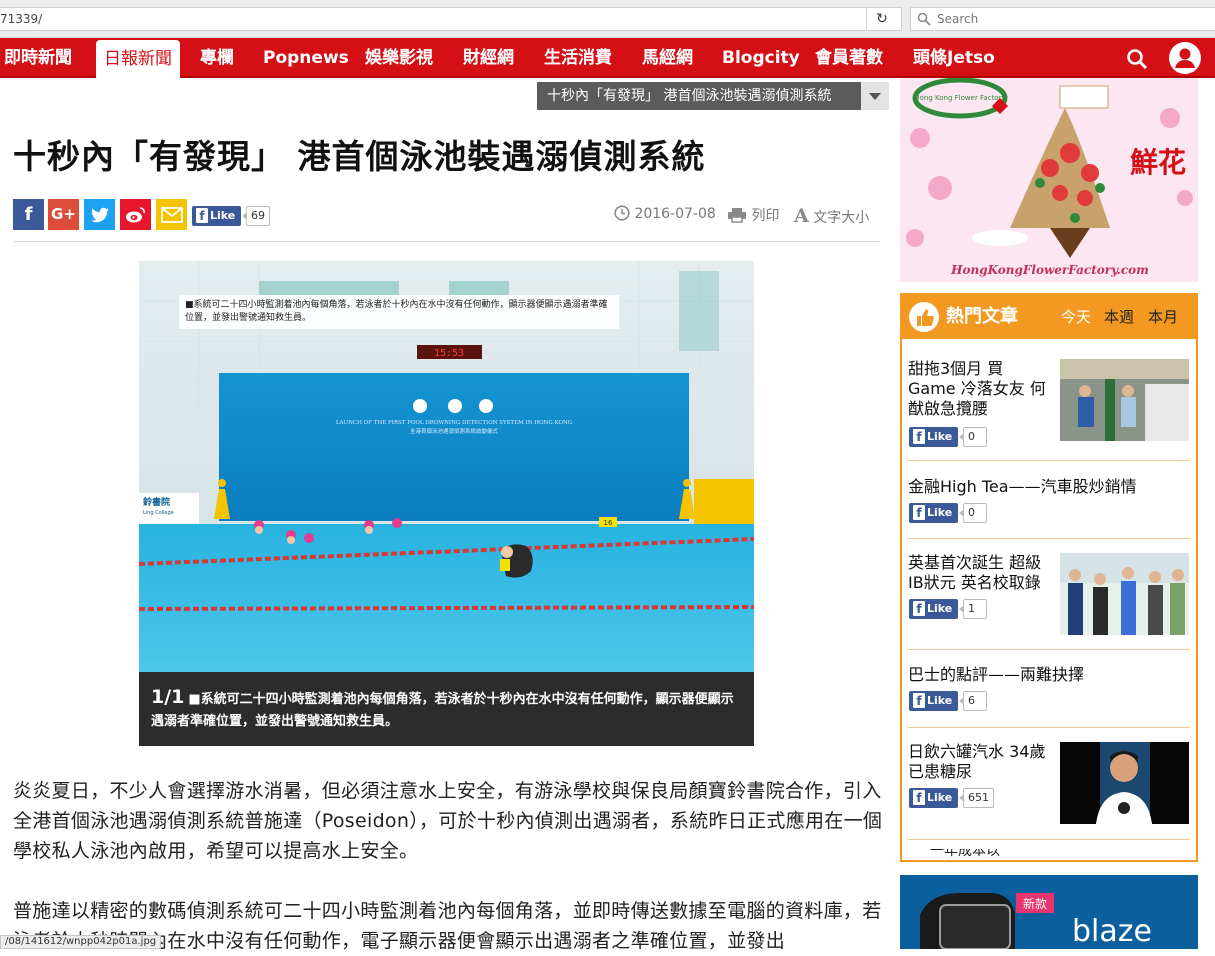 The height and width of the screenshot is (956, 1215). Describe the element at coordinates (1049, 596) in the screenshot. I see `hot-article-item: 英基首次誕生 超級IB狀元 英名校取錄 Like 1` at that location.